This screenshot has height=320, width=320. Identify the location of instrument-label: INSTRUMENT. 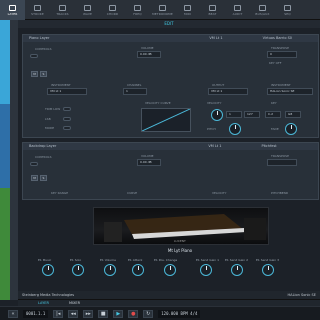
(61, 85).